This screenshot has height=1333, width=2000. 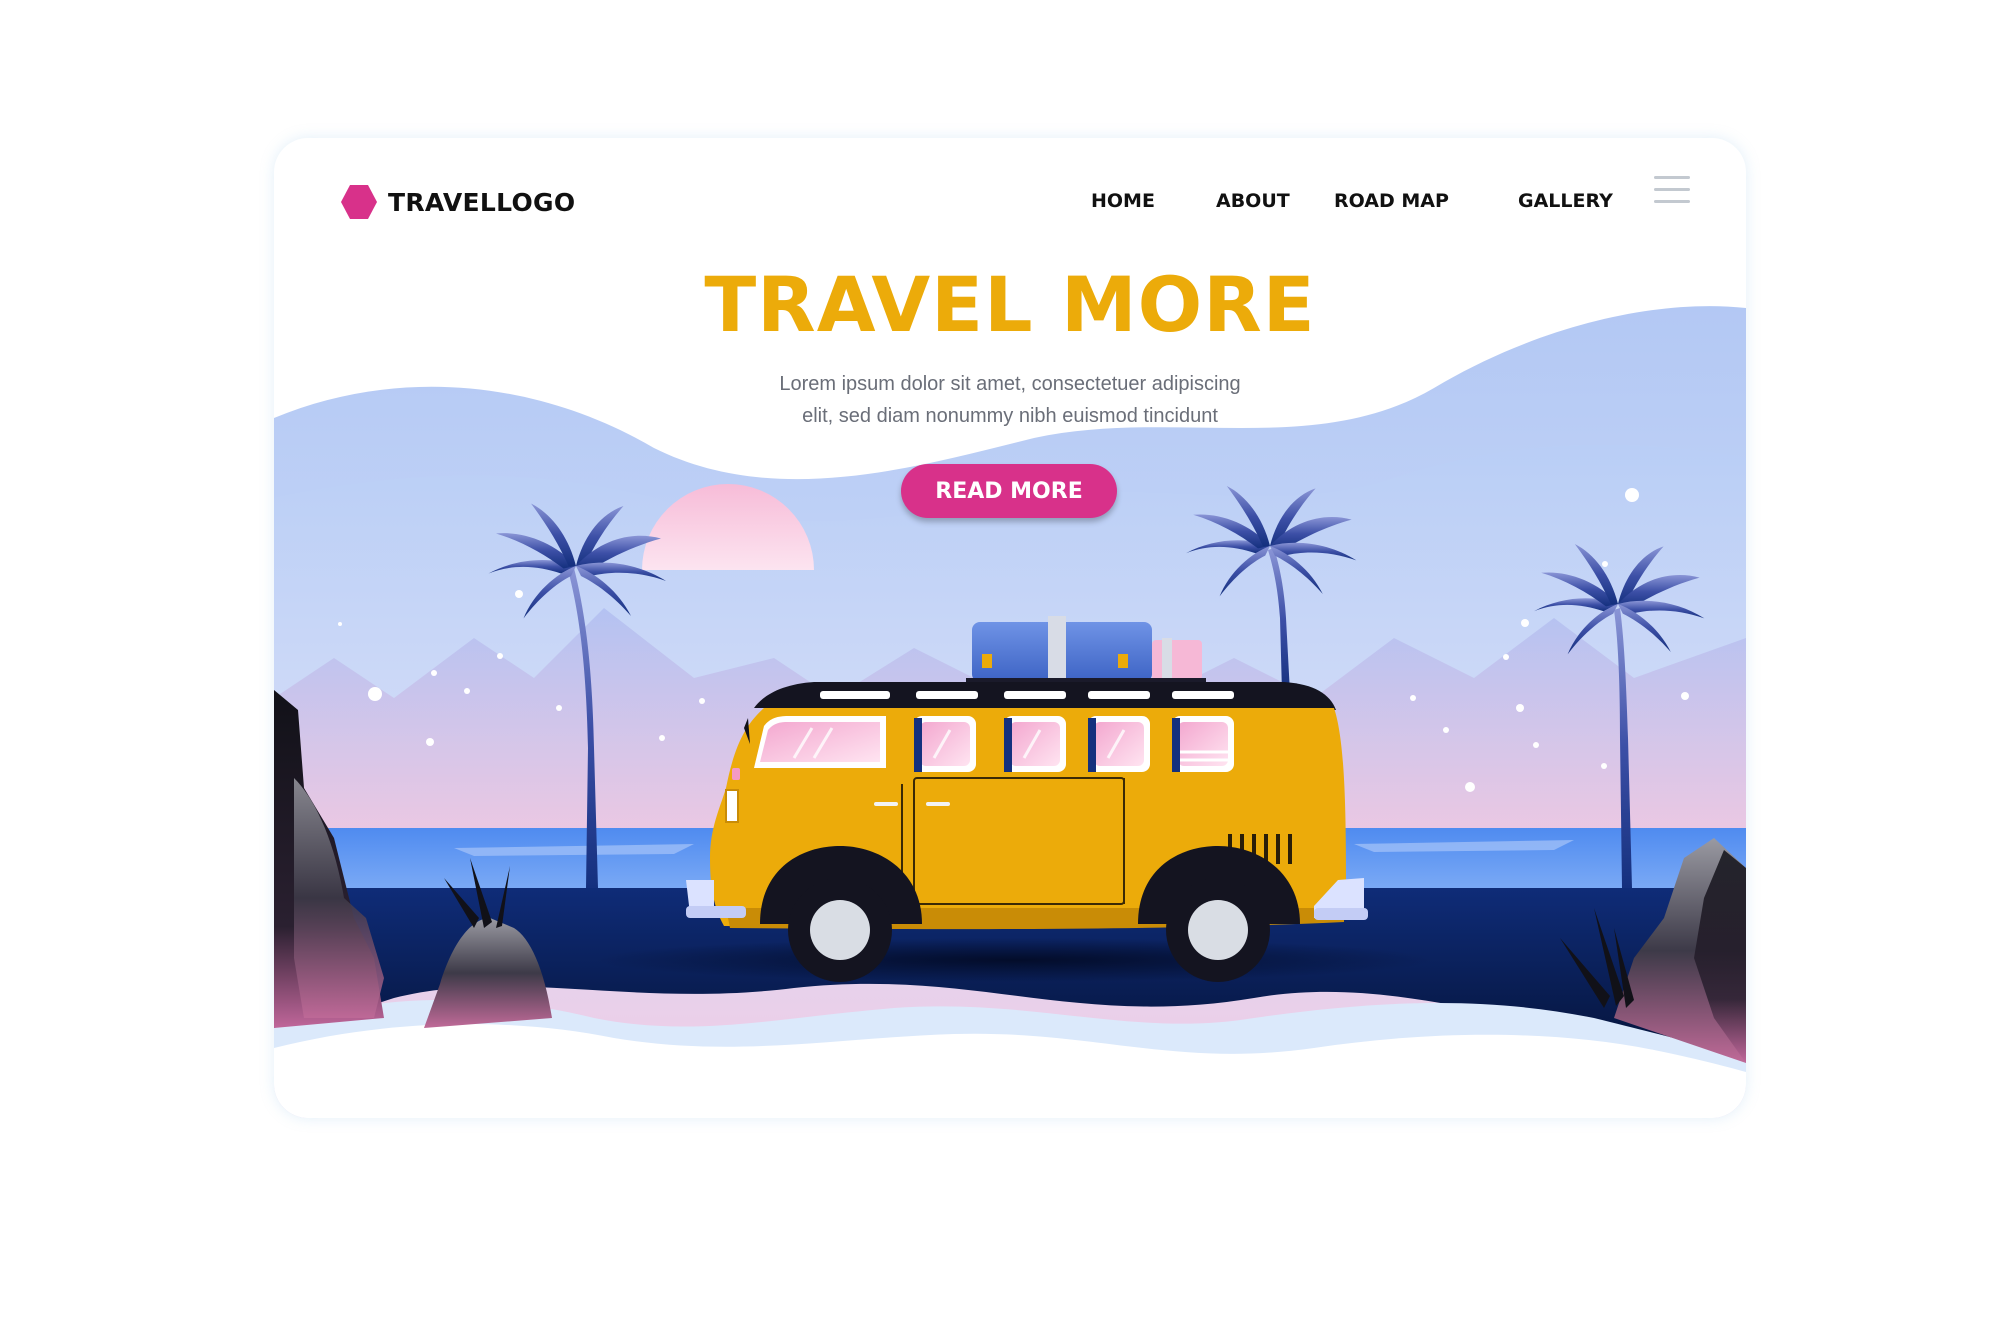 What do you see at coordinates (1565, 201) in the screenshot?
I see `nav-link-gallery: GALLERY` at bounding box center [1565, 201].